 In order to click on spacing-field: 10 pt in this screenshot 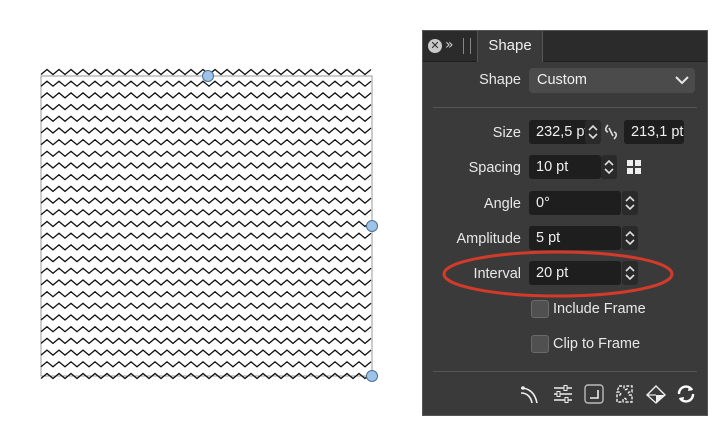, I will do `click(565, 167)`.